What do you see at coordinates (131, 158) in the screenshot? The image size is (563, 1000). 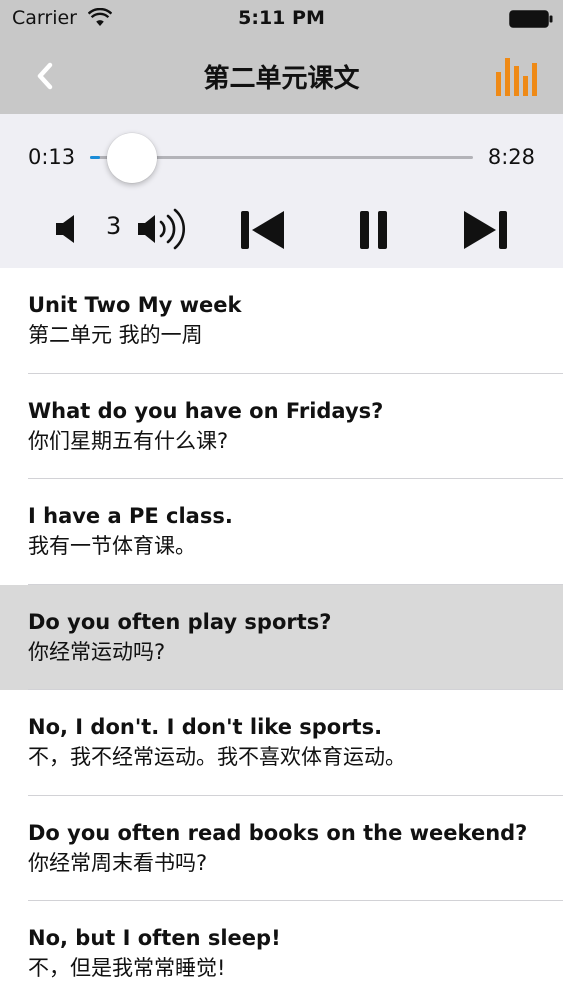 I see `progress-slider-thumb` at bounding box center [131, 158].